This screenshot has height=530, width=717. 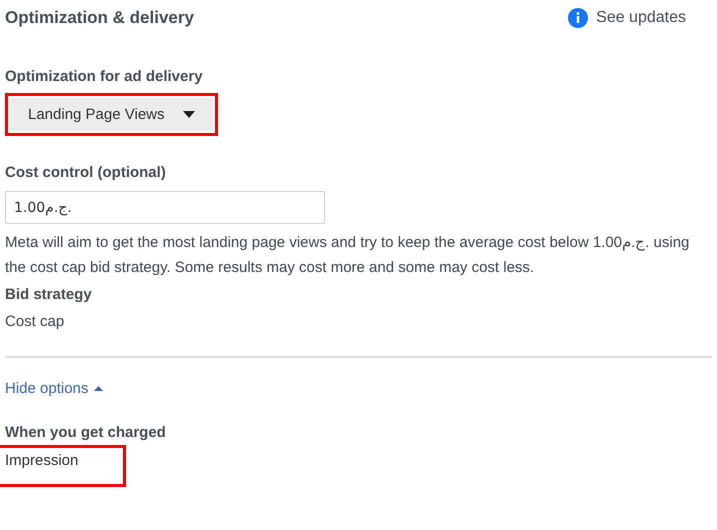 What do you see at coordinates (578, 18) in the screenshot?
I see `info-icon` at bounding box center [578, 18].